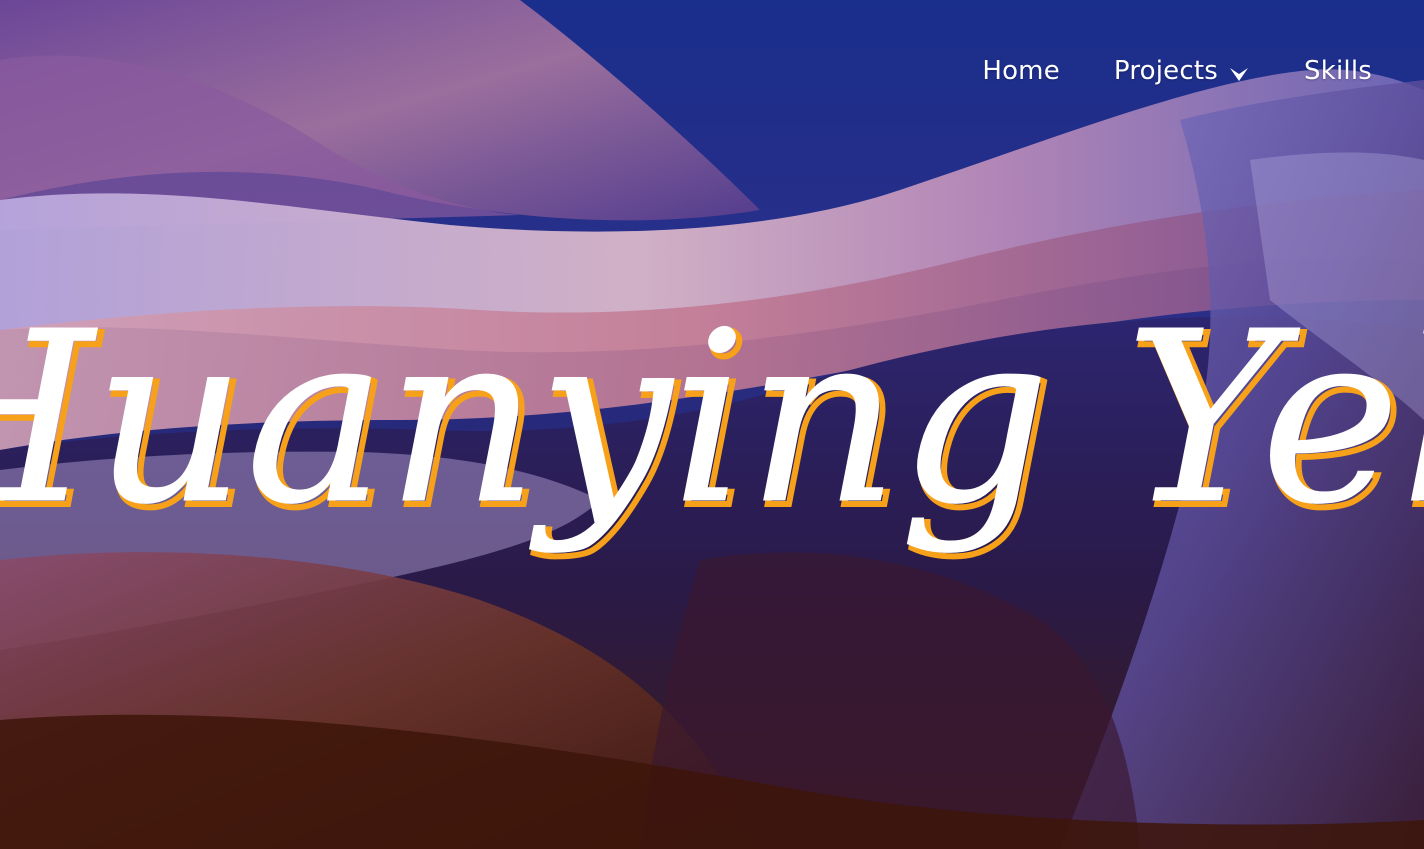 This screenshot has height=849, width=1424. I want to click on main-navigation: Home Projects Skills, so click(1177, 71).